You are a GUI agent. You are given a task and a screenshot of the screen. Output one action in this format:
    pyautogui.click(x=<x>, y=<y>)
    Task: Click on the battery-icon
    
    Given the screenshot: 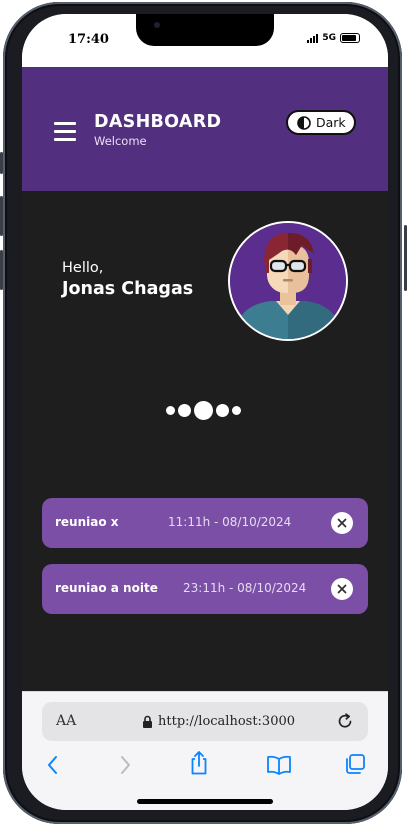 What is the action you would take?
    pyautogui.click(x=350, y=38)
    